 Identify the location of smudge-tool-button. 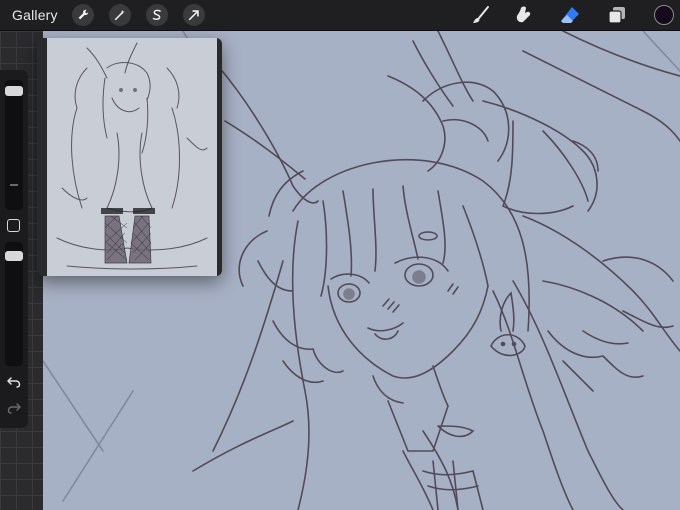
(524, 15).